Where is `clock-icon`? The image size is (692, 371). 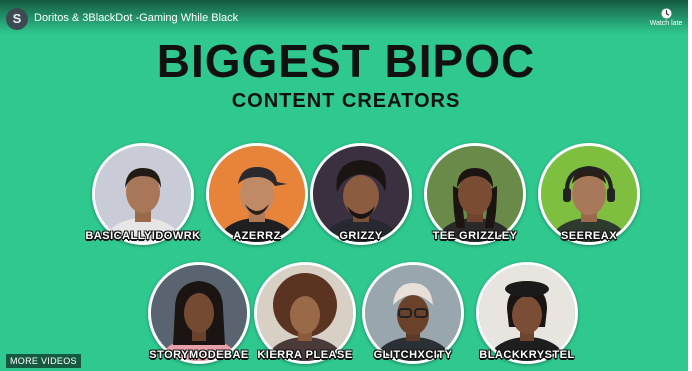 clock-icon is located at coordinates (666, 13).